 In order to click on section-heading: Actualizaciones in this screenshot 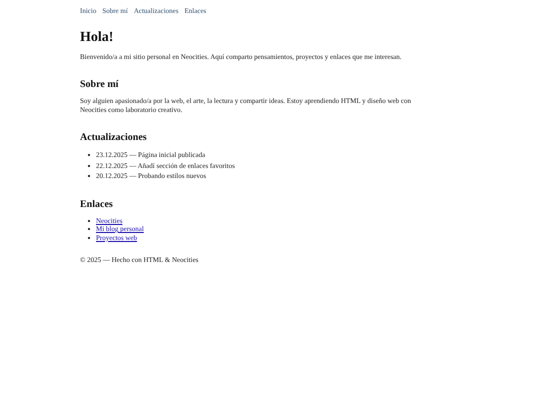, I will do `click(114, 137)`.